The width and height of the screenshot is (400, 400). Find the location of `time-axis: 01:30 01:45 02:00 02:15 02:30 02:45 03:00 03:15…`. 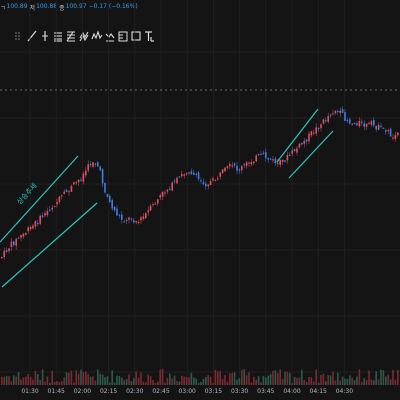

time-axis: 01:30 01:45 02:00 02:15 02:30 02:45 03:00 03:15… is located at coordinates (200, 393).